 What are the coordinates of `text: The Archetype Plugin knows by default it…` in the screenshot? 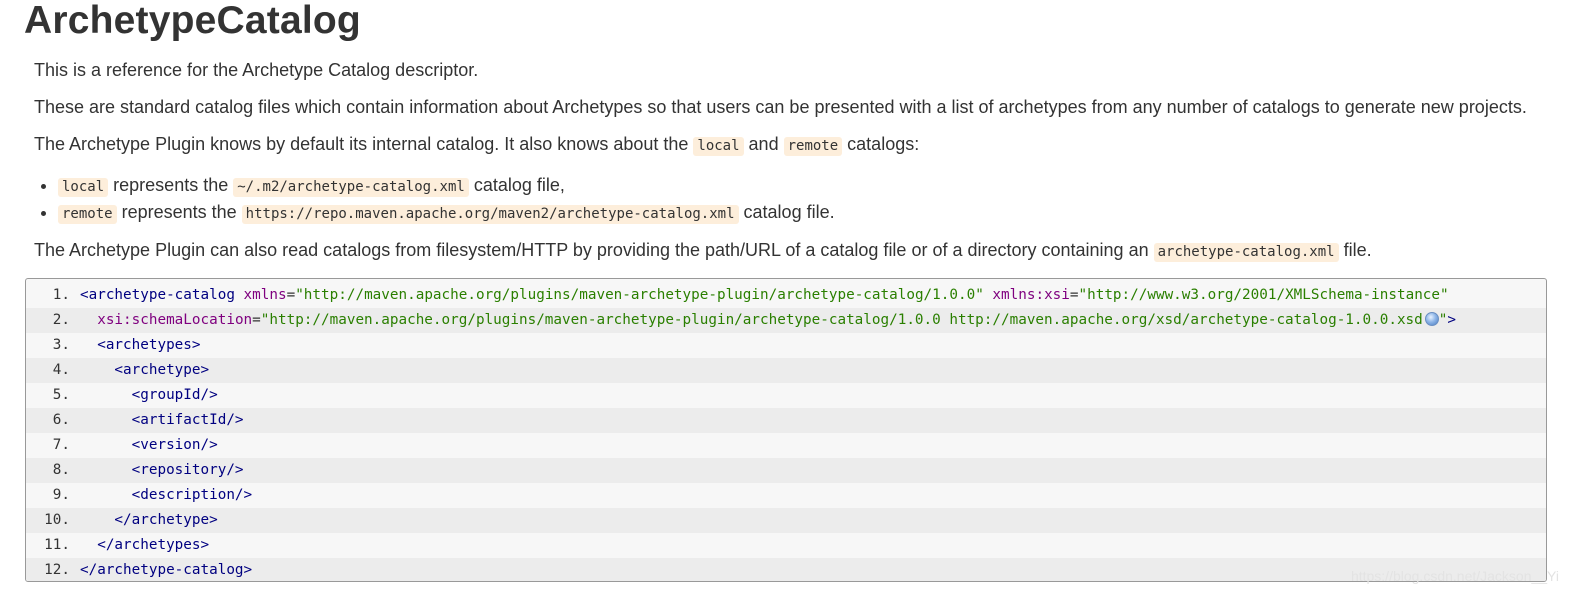 It's located at (364, 144).